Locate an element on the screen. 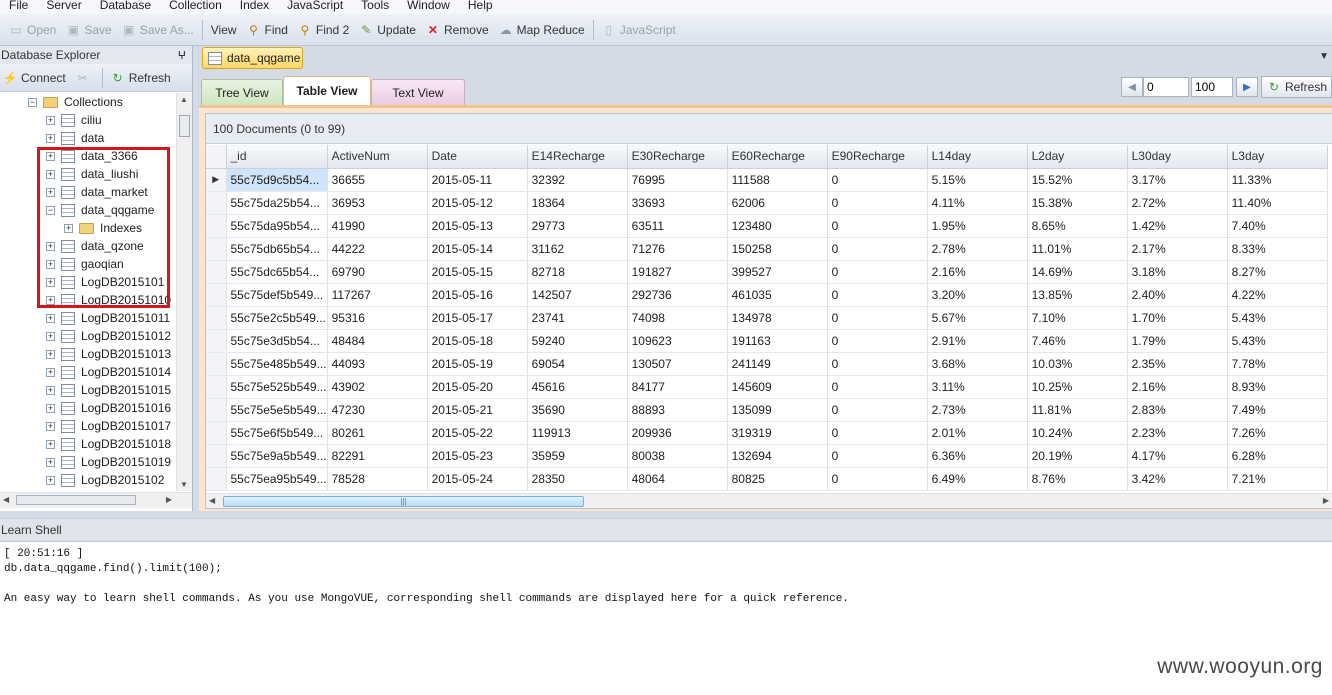  table-cell: 43902 is located at coordinates (377, 387).